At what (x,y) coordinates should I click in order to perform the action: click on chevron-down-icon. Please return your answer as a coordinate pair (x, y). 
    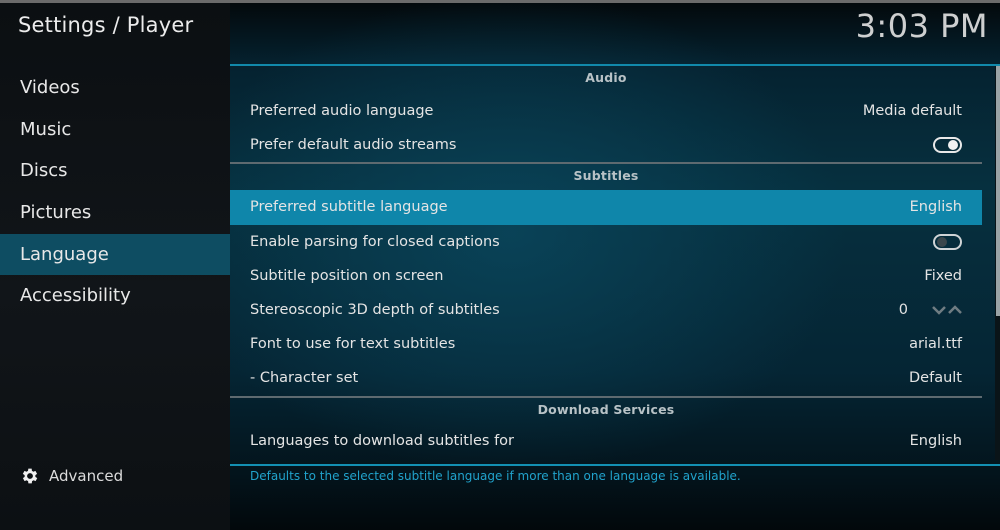
    Looking at the image, I should click on (939, 310).